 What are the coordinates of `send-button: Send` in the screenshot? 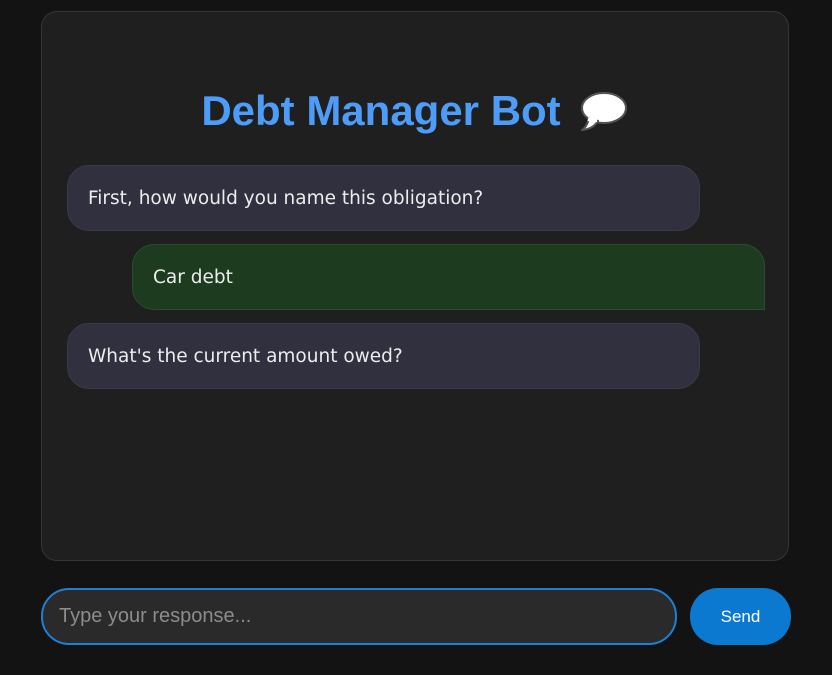 It's located at (740, 616).